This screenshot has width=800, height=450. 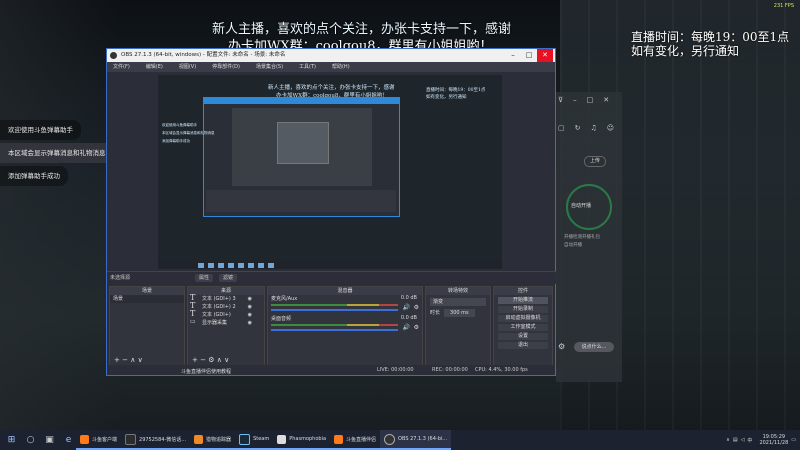 What do you see at coordinates (573, 245) in the screenshot?
I see `panel-sub2: 自动开播` at bounding box center [573, 245].